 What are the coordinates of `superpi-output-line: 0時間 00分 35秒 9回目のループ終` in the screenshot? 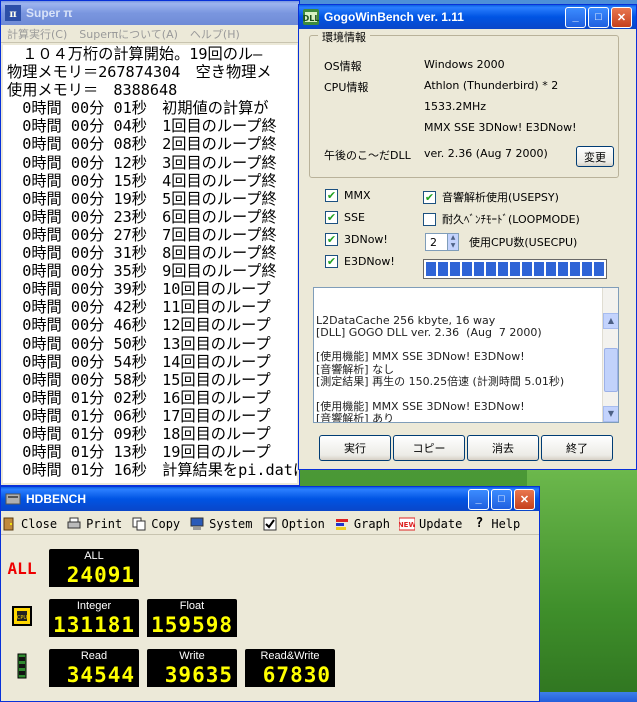 It's located at (142, 271).